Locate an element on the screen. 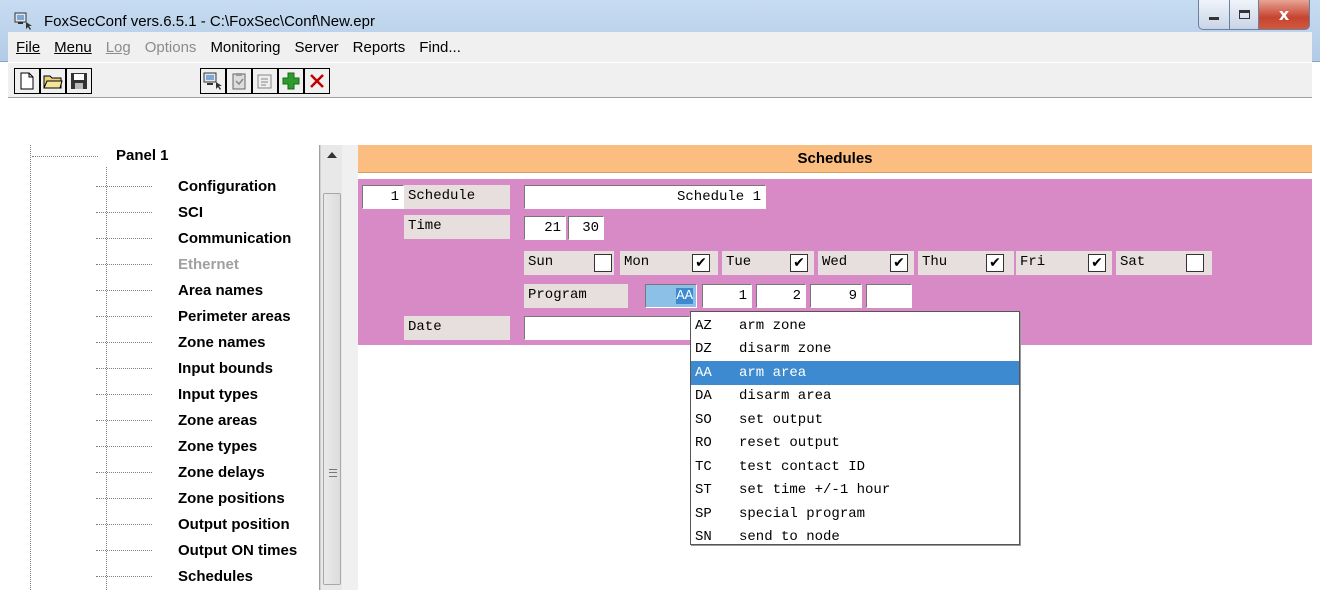  grip-icon is located at coordinates (333, 473).